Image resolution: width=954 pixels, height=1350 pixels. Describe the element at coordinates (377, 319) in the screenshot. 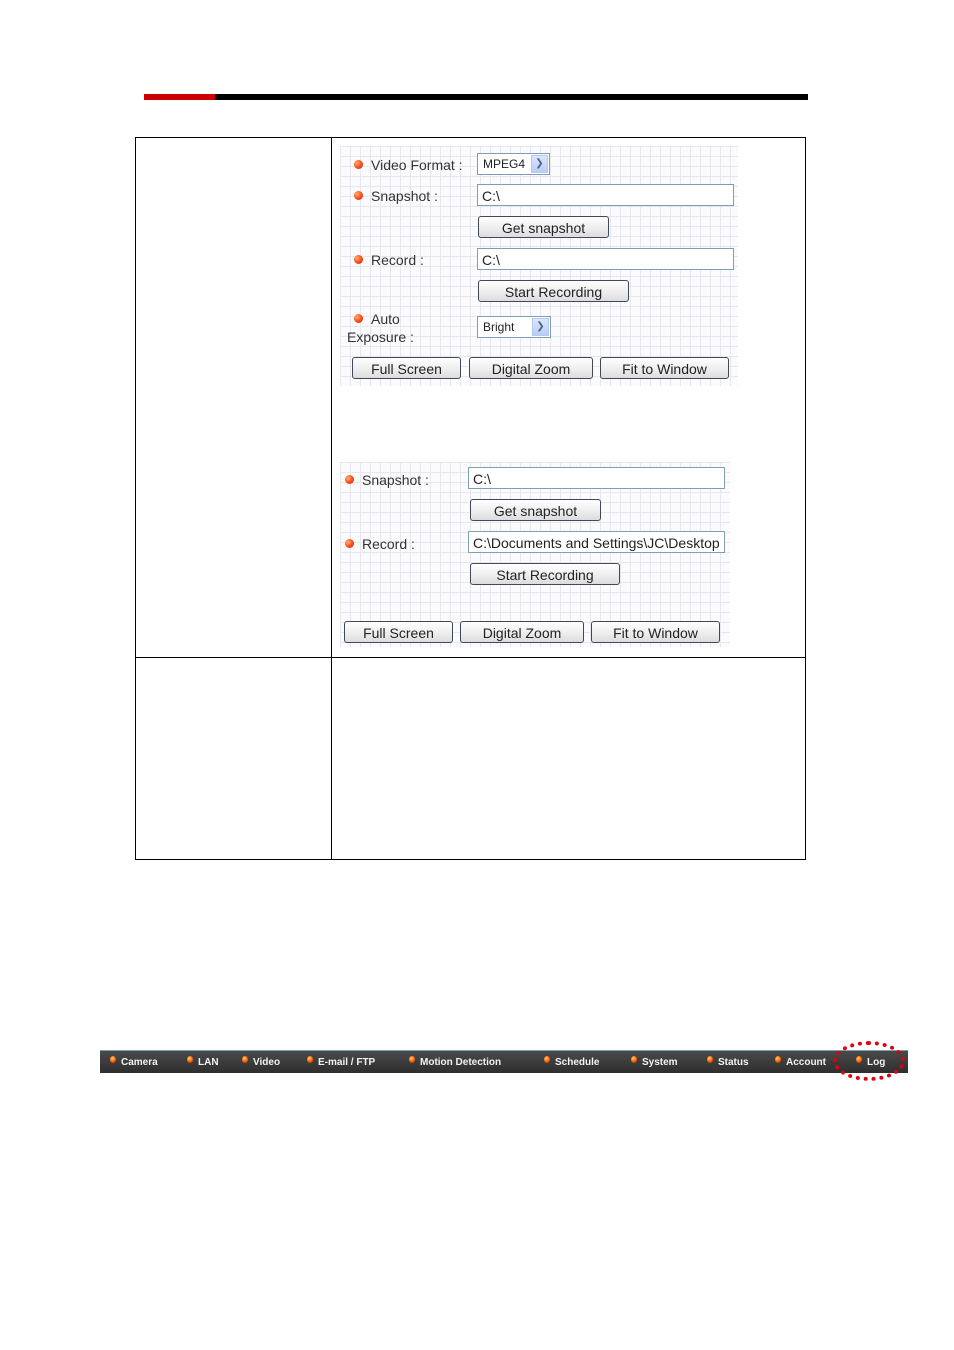

I see `auto-exposure-label: Auto` at that location.